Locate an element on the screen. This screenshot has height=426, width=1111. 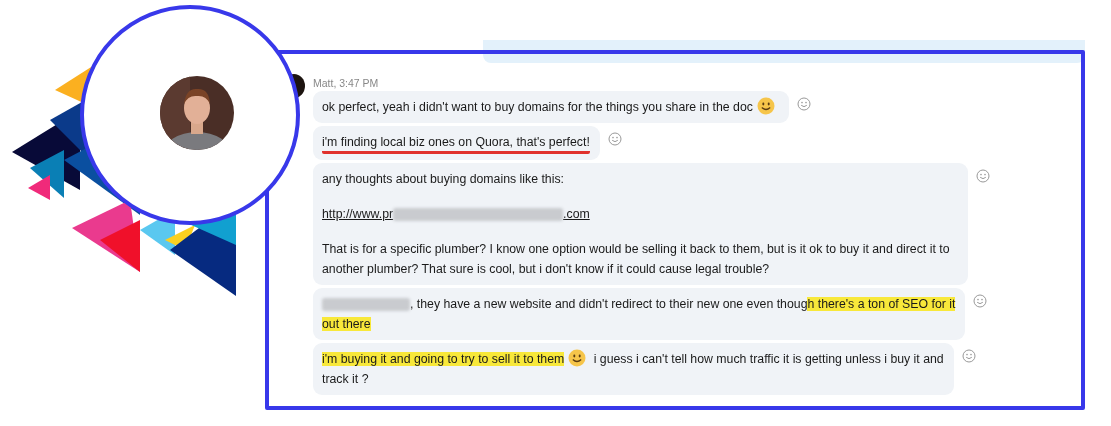
message-text: , they have a new website and didn't redirect to their new one even thoug is located at coordinates (609, 304).